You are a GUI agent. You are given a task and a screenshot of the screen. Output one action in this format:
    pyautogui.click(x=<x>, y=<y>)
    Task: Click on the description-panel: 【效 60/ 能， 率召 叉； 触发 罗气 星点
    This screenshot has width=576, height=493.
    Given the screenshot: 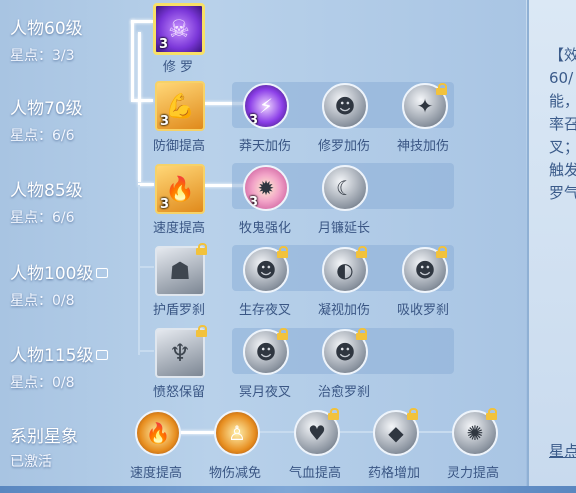 What is the action you would take?
    pyautogui.click(x=551, y=246)
    